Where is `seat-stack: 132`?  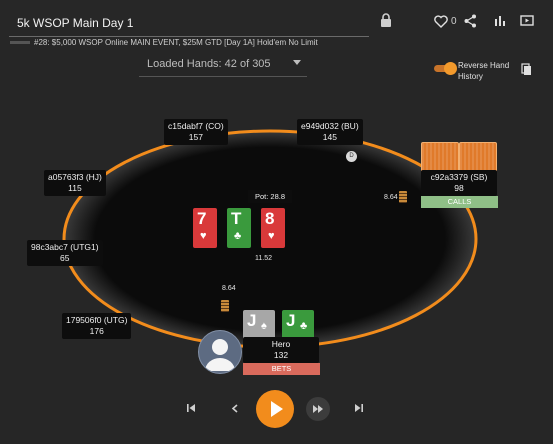
seat-stack: 132 is located at coordinates (281, 355).